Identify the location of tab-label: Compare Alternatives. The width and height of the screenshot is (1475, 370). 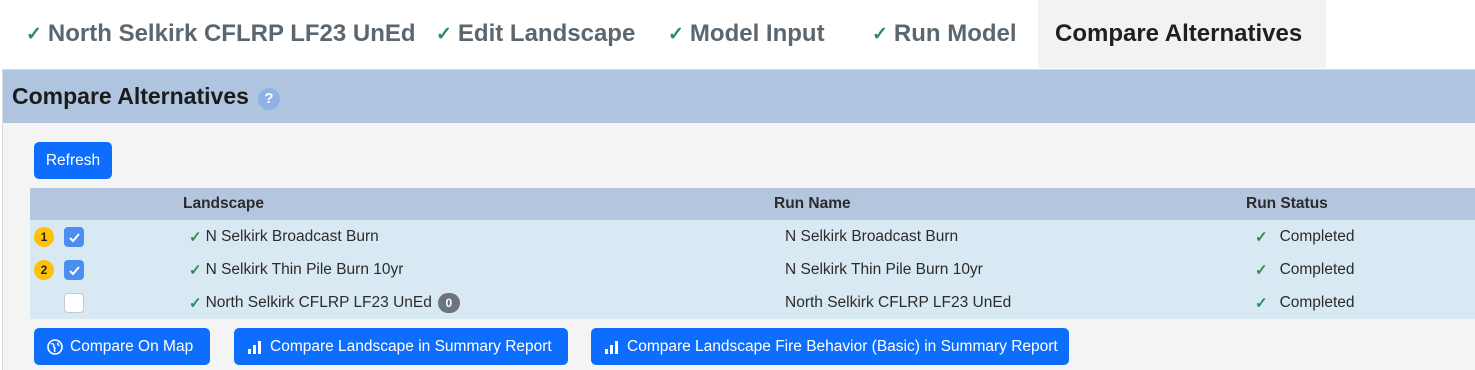
(1179, 33).